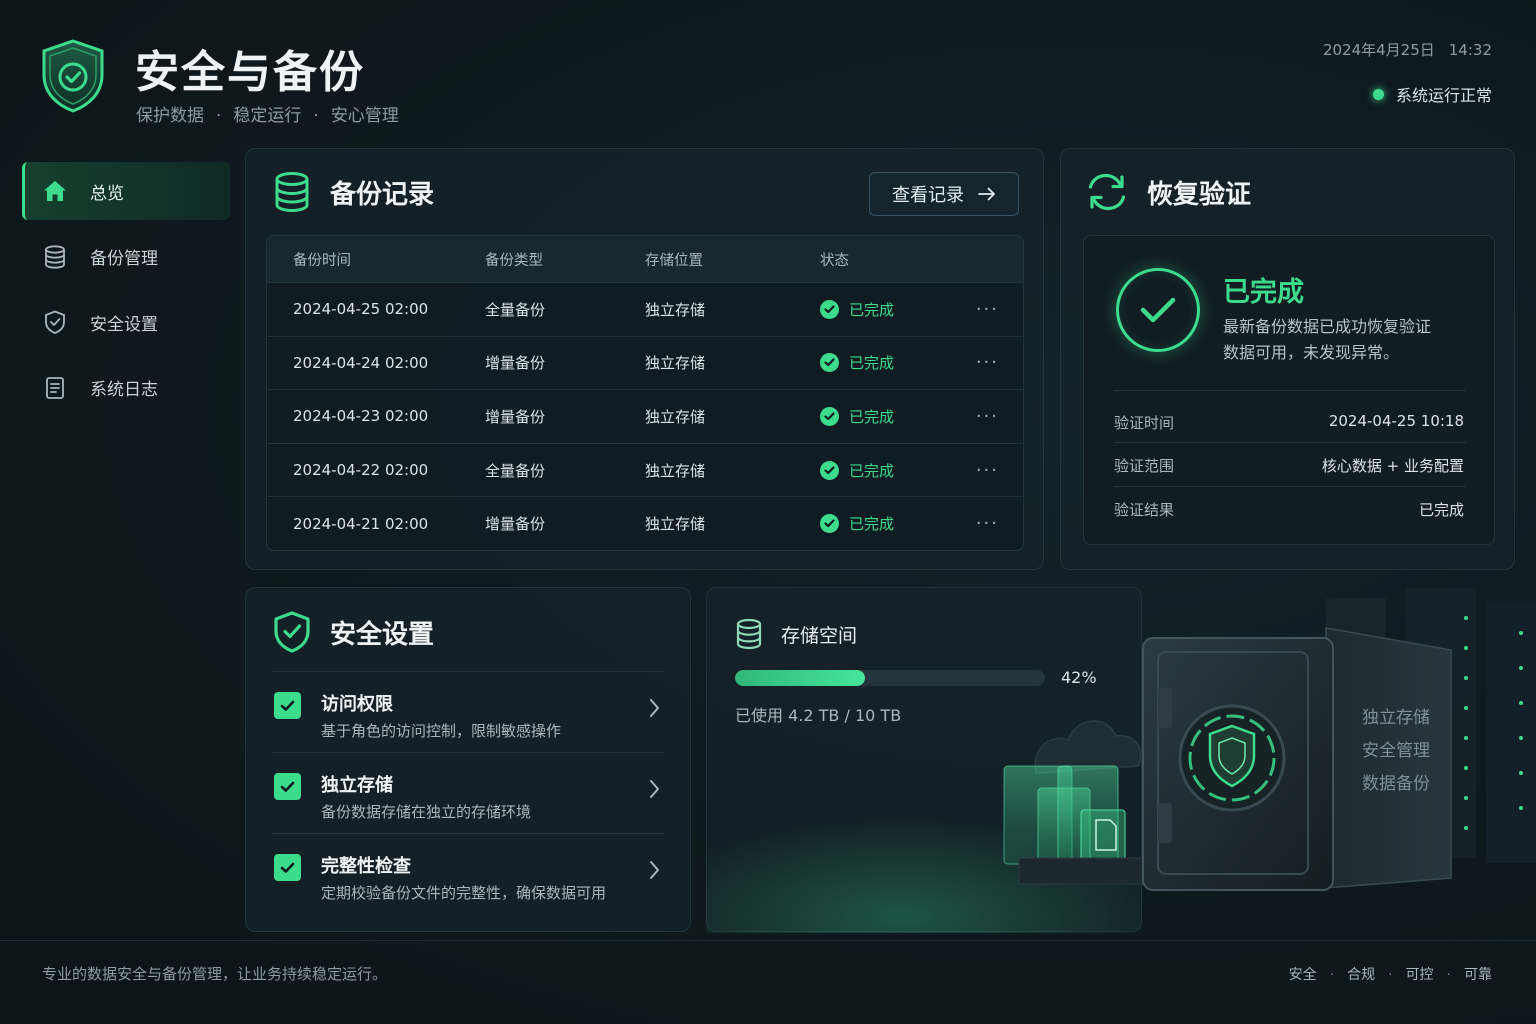  I want to click on home-icon, so click(55, 191).